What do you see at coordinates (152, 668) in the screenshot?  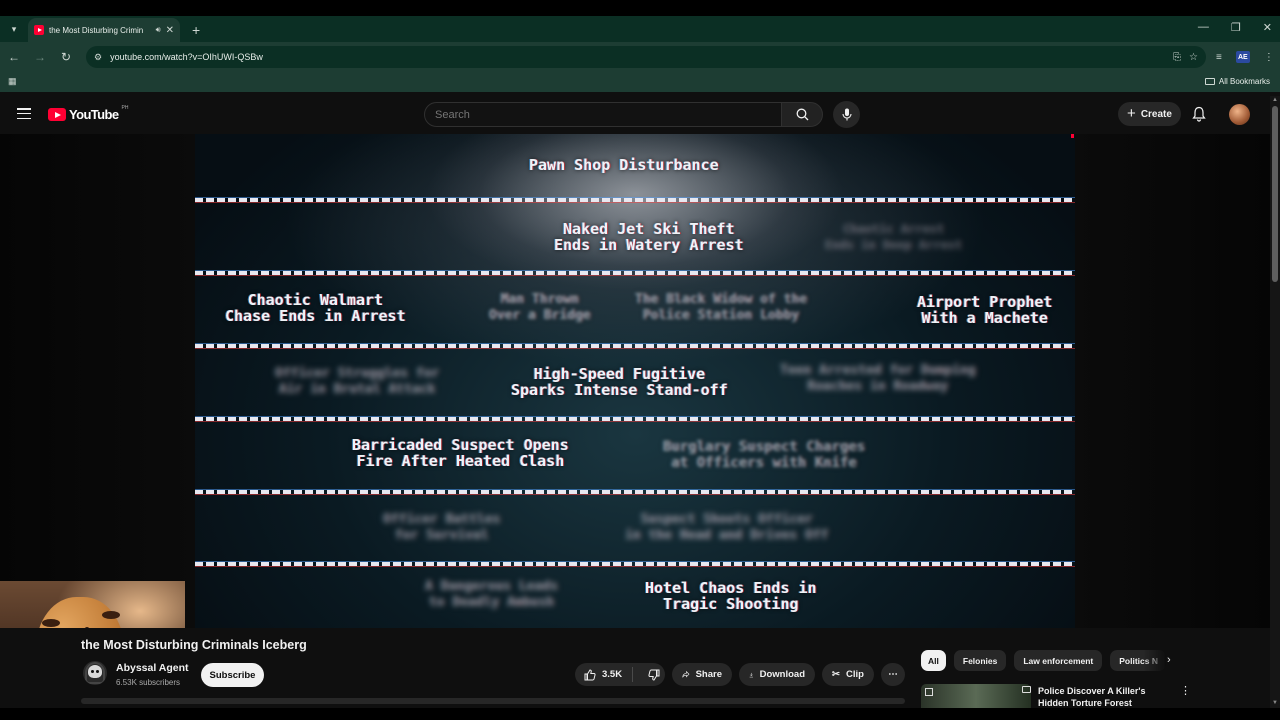 I see `channel-name: Abyssal Agent` at bounding box center [152, 668].